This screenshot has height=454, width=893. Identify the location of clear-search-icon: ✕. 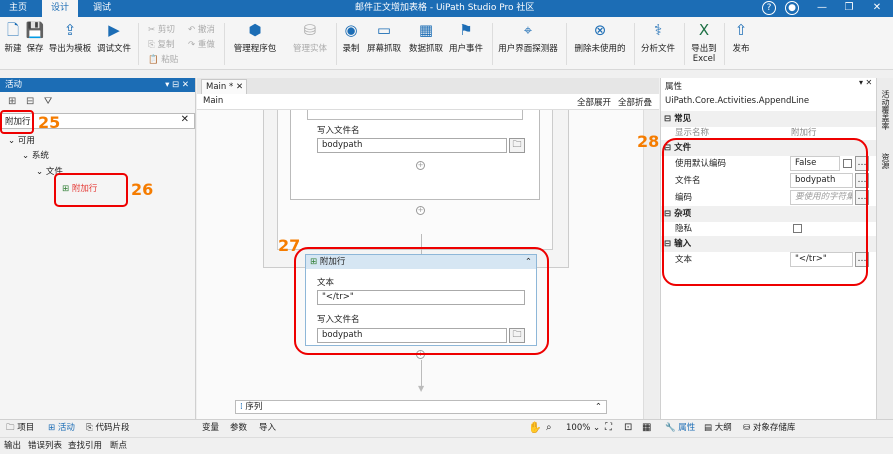
(185, 119).